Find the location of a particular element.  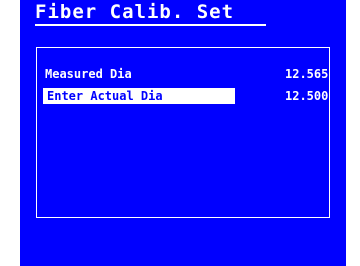

title-underline is located at coordinates (150, 25).